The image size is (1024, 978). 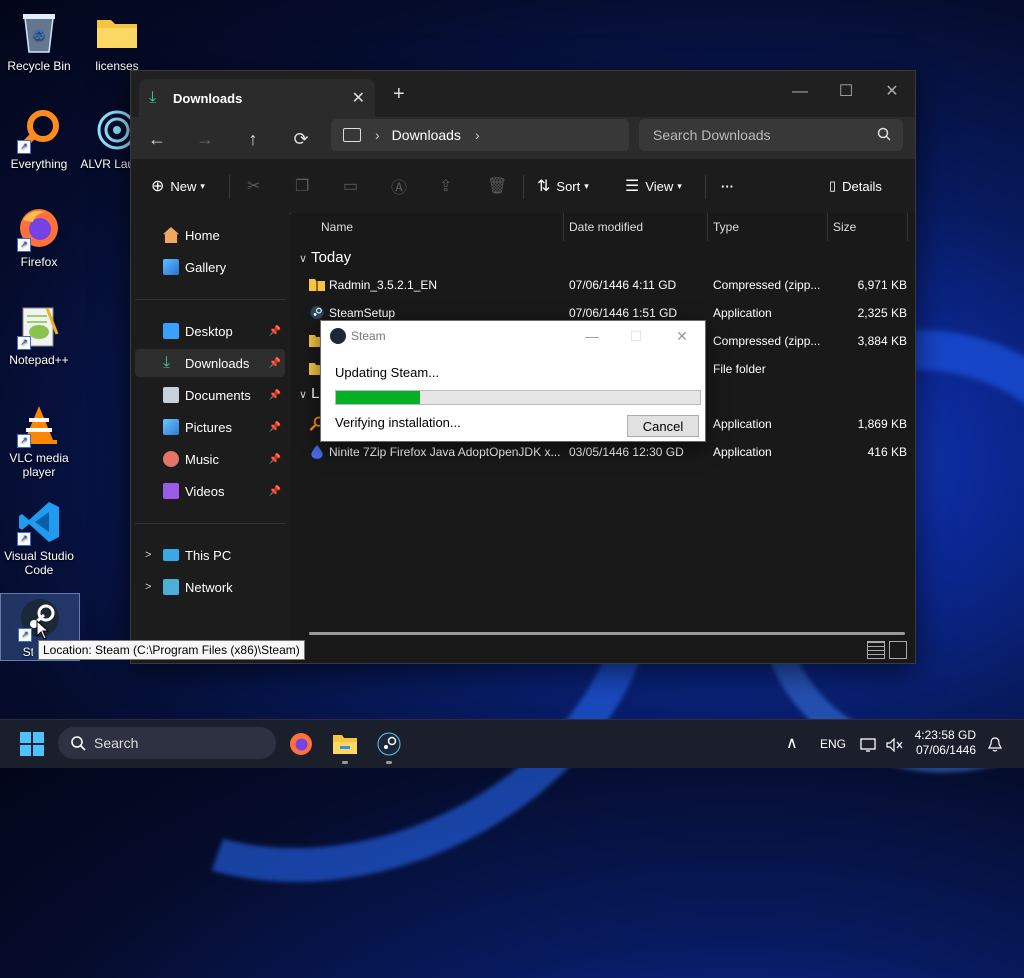 I want to click on start-button, so click(x=32, y=744).